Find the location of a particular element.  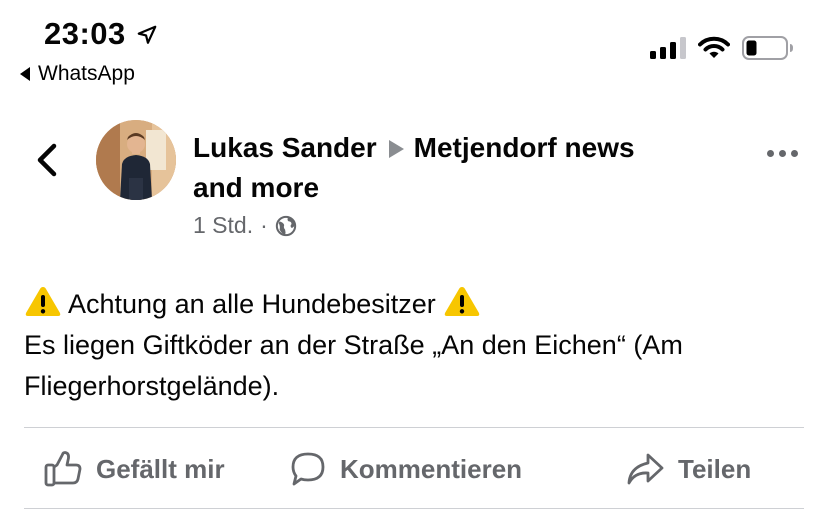

divider-top is located at coordinates (414, 427).